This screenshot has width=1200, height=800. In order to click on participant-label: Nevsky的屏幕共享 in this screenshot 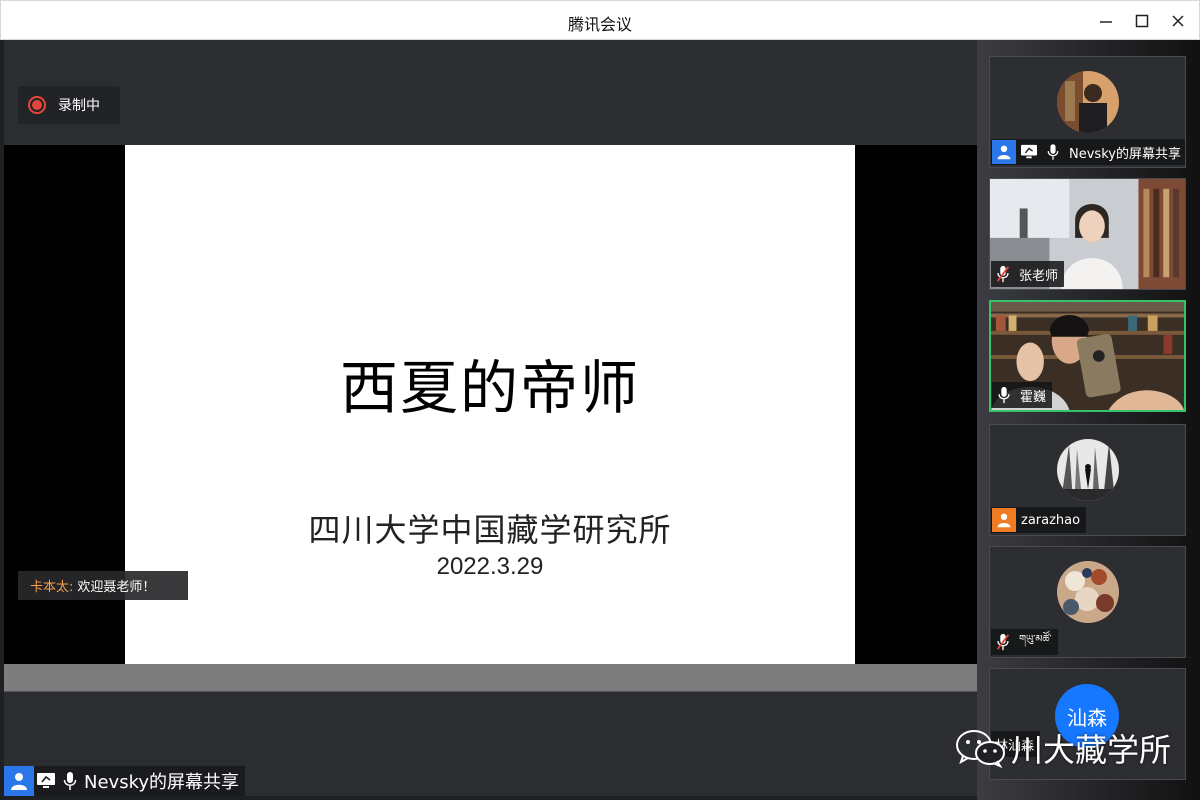, I will do `click(1088, 152)`.